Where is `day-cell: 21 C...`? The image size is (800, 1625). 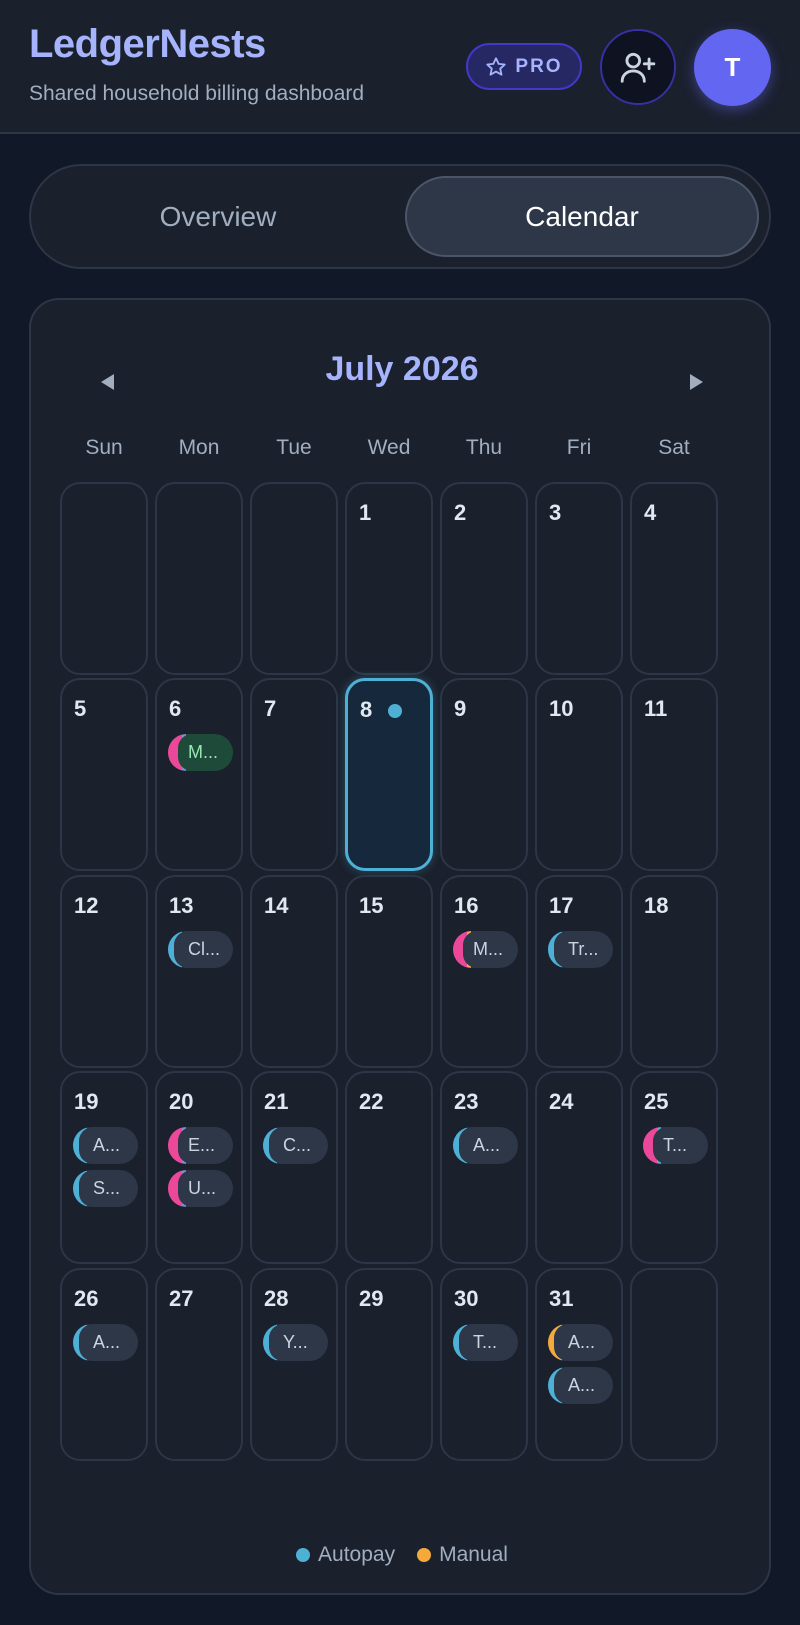
day-cell: 21 C... is located at coordinates (294, 1167).